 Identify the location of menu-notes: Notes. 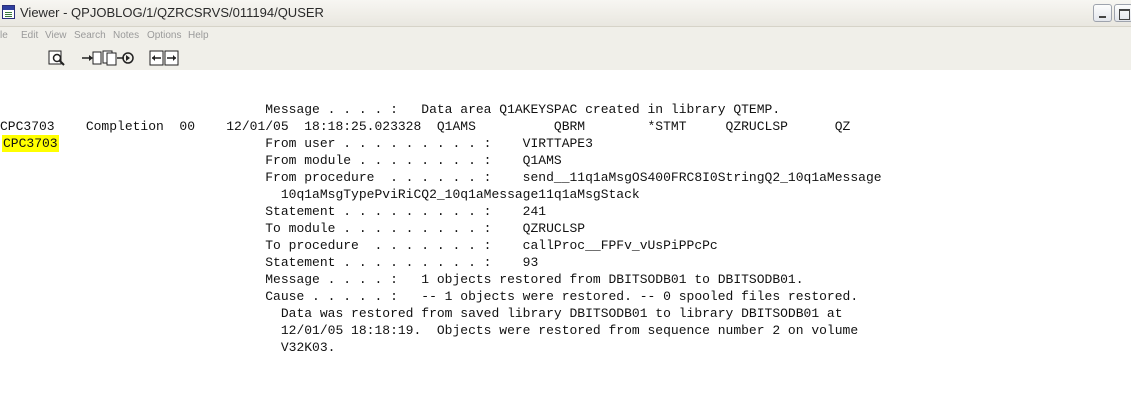
(126, 35).